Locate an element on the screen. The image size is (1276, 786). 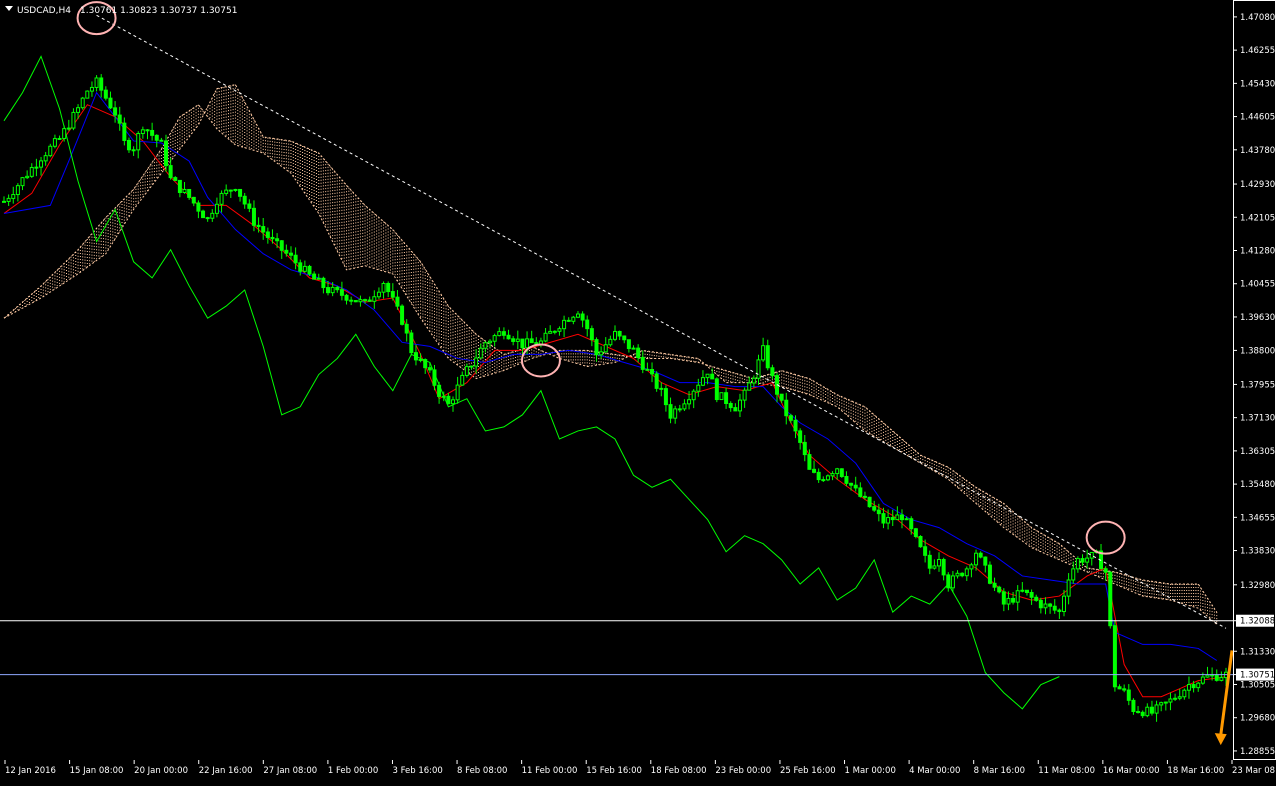
x-tick-label: 22 Jan 16:00 is located at coordinates (226, 771).